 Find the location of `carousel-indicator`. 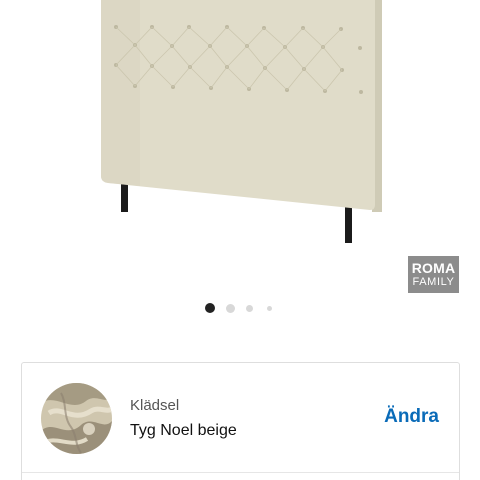

carousel-indicator is located at coordinates (240, 309).